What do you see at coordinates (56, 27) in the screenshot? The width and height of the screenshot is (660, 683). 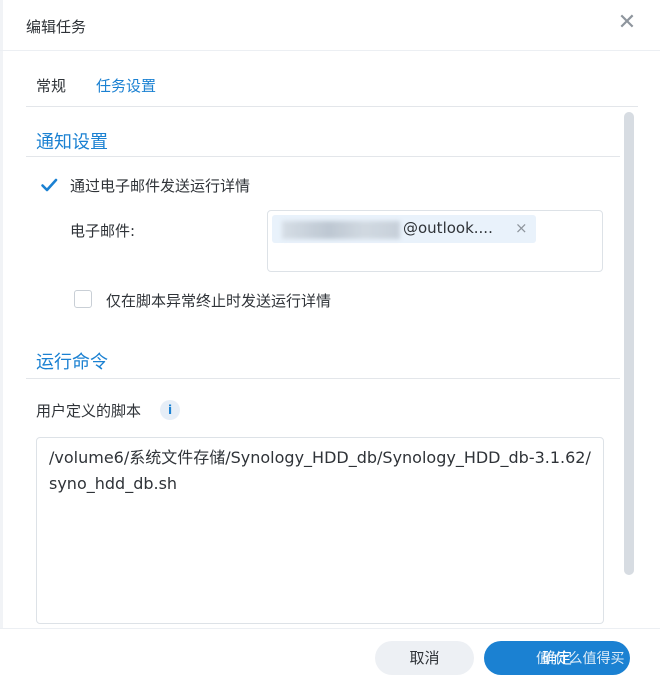 I see `dialog-title: 编辑任务` at bounding box center [56, 27].